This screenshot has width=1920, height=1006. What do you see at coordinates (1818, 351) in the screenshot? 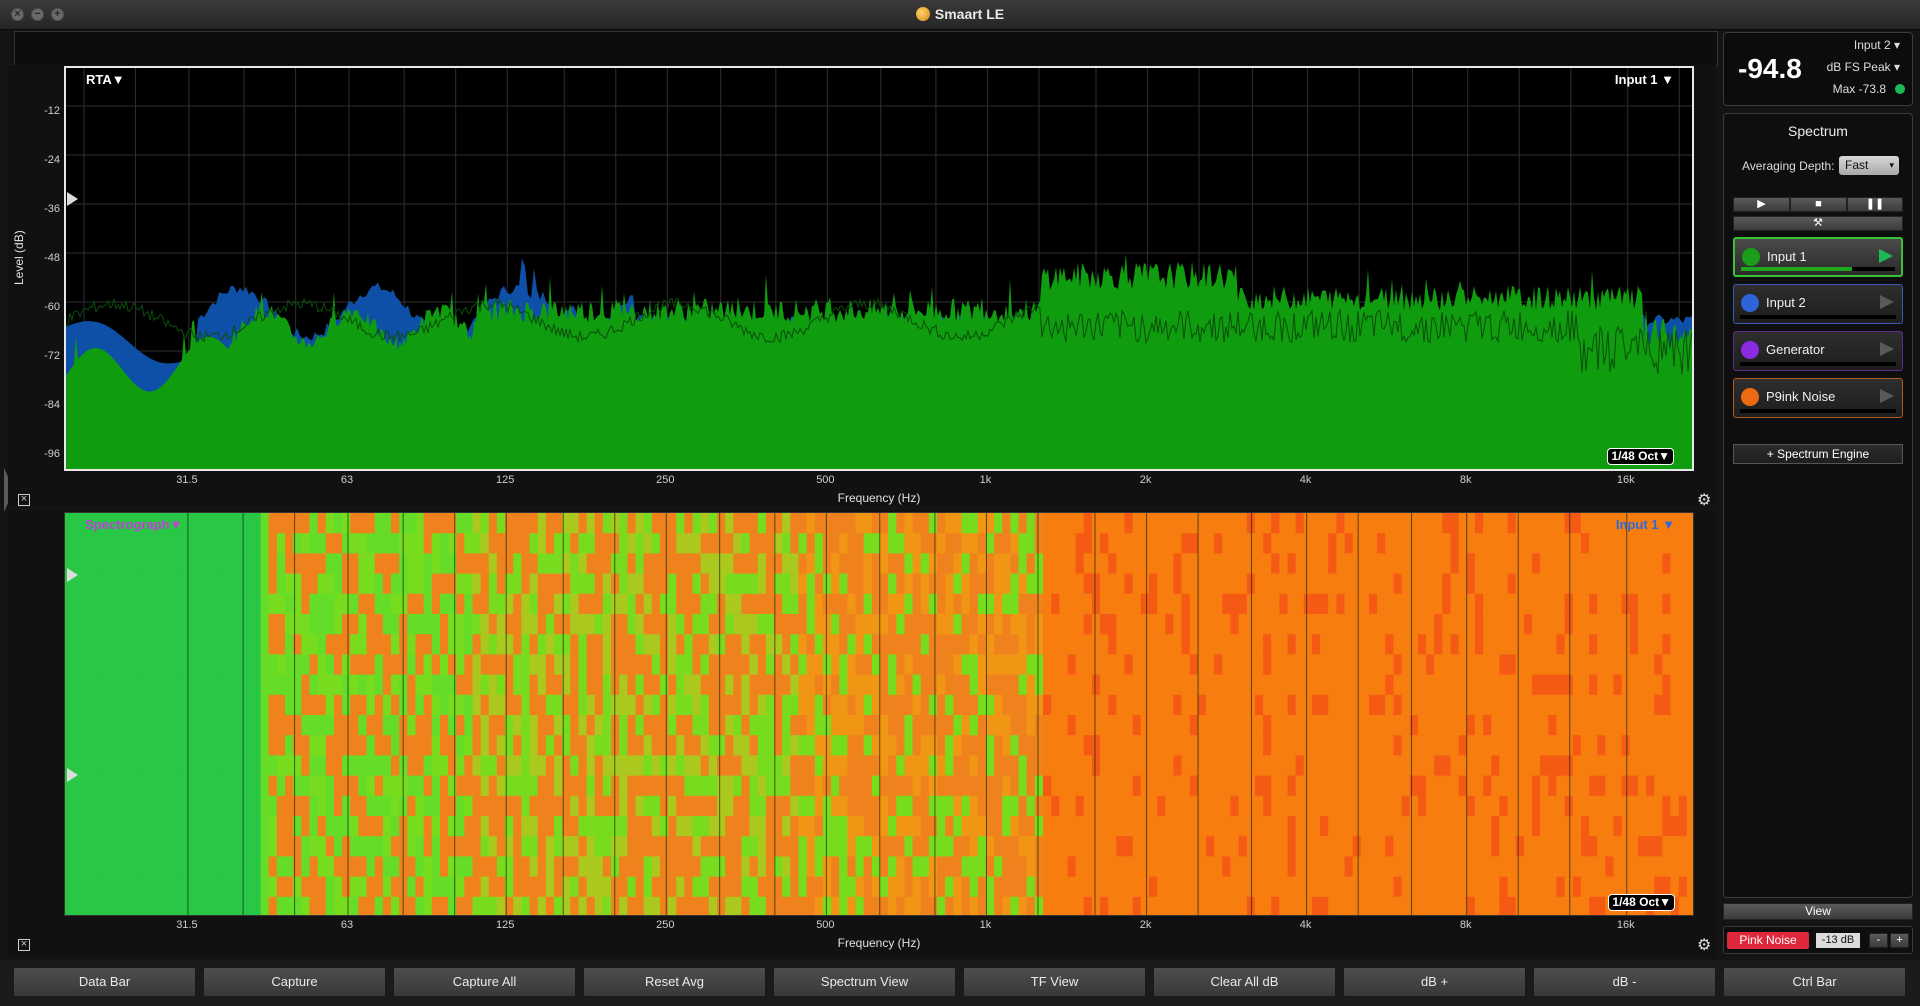
I see `input-card: Generator` at bounding box center [1818, 351].